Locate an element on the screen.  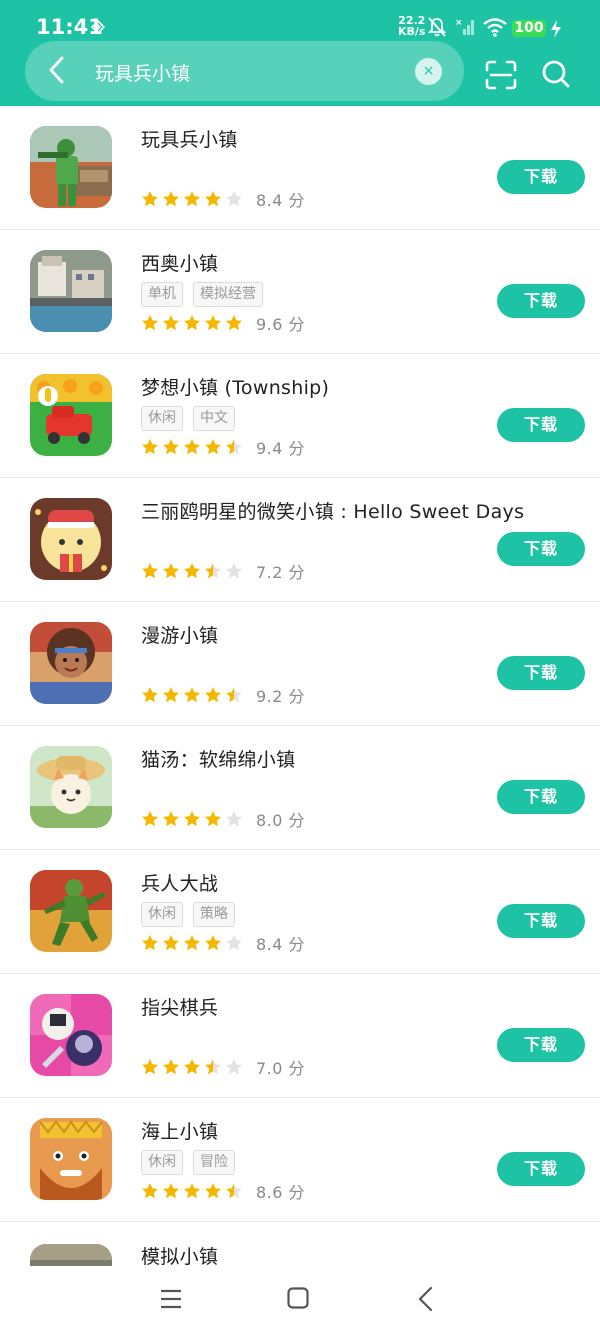
menu-icon is located at coordinates (171, 1299).